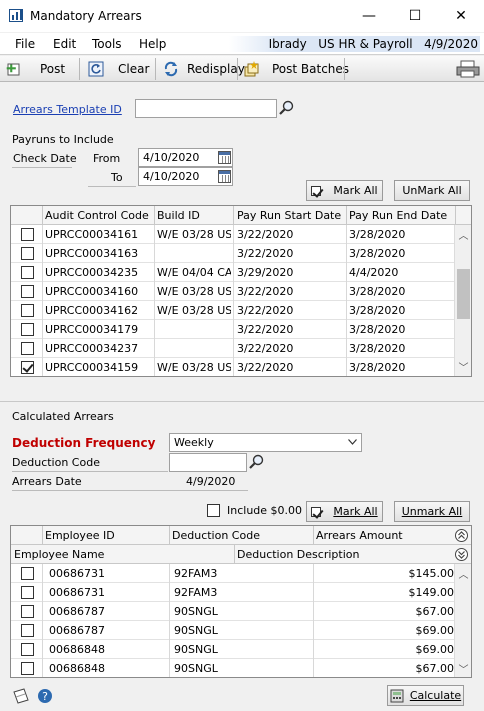  Describe the element at coordinates (208, 462) in the screenshot. I see `deduction-code-field` at that location.